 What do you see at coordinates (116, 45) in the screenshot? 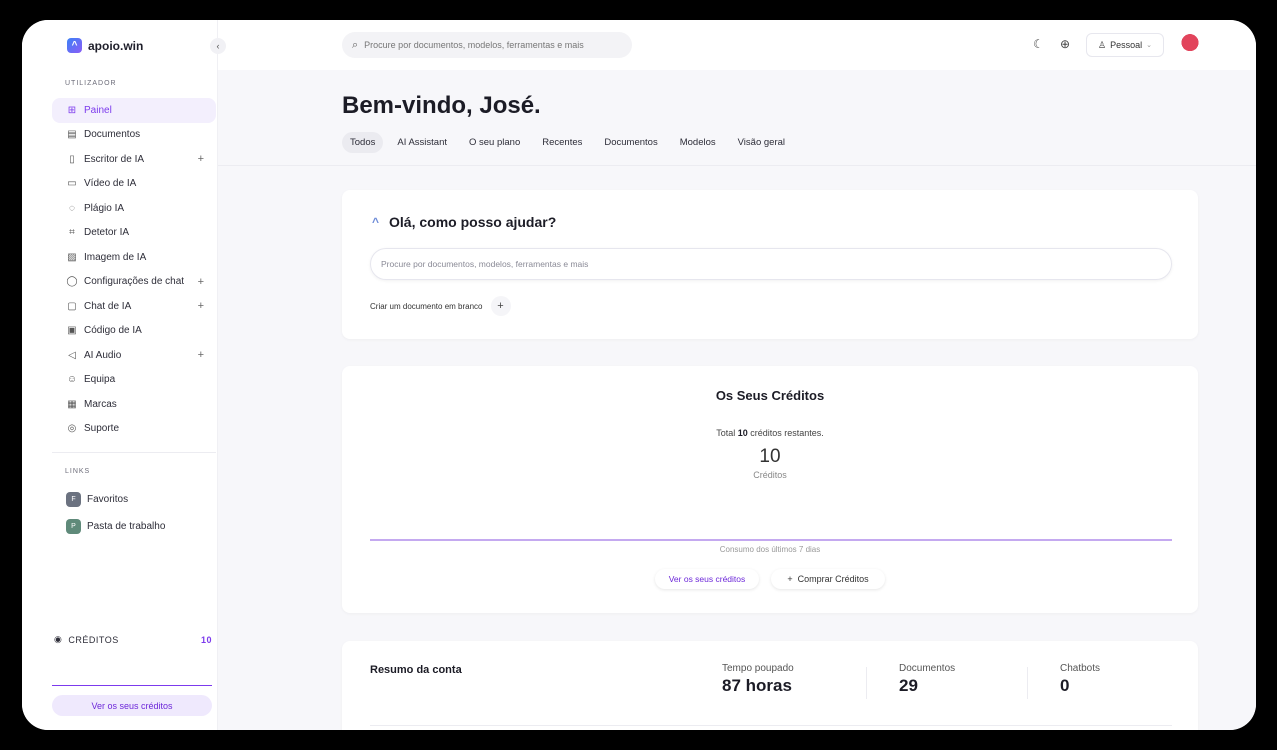
I see `logo-text: apoio.win` at bounding box center [116, 45].